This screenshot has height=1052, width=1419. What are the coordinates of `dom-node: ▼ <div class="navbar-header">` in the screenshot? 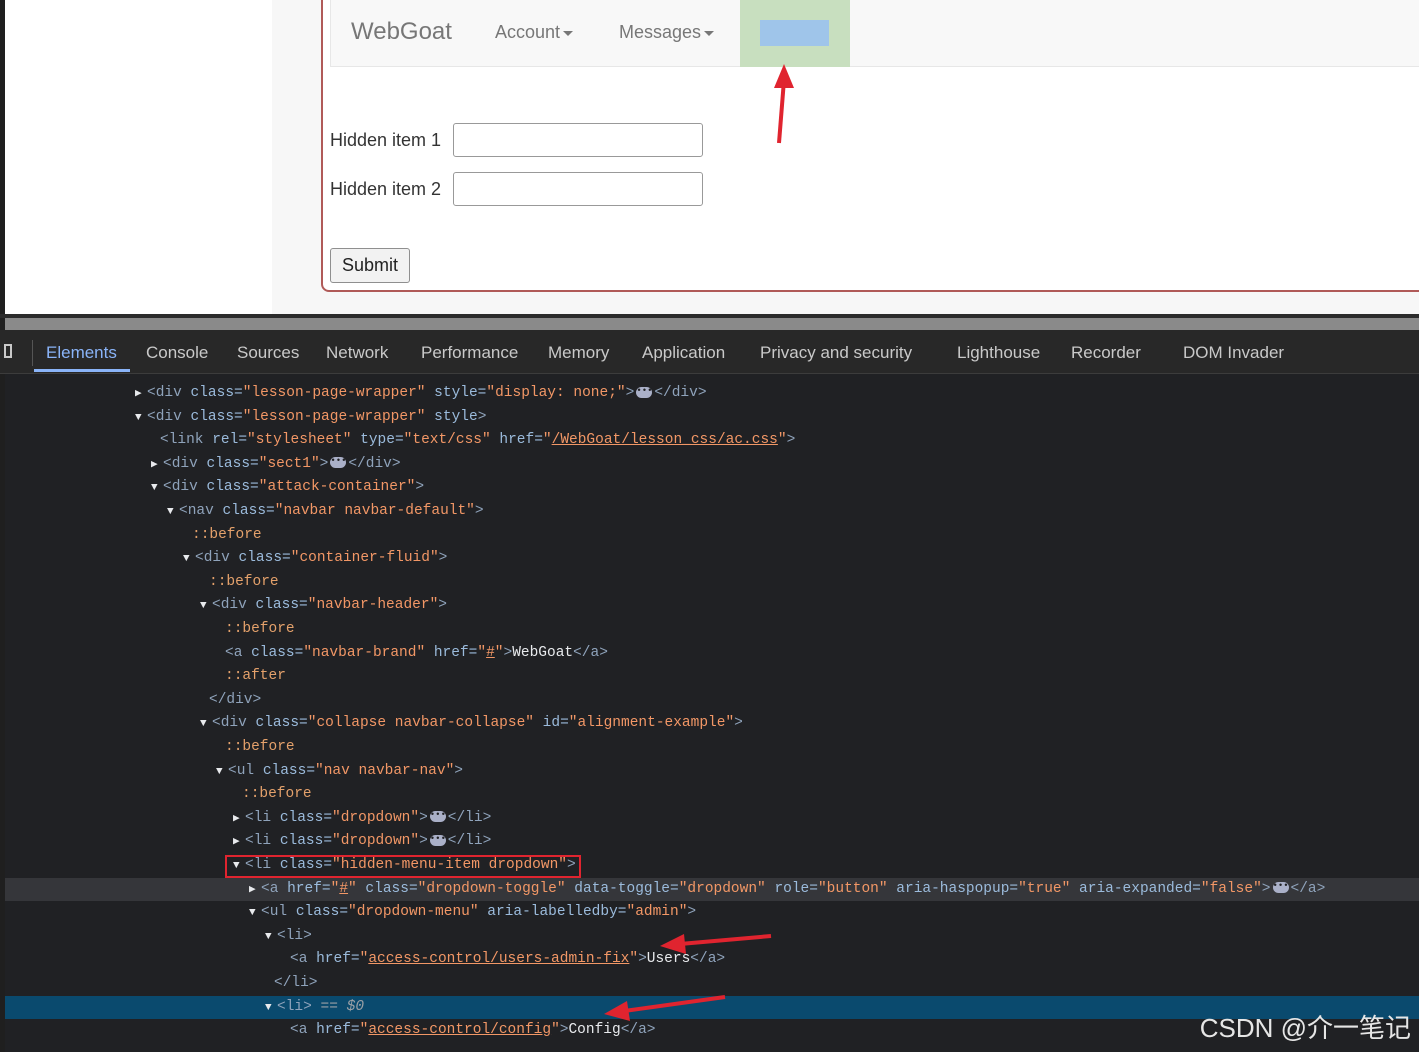 It's located at (712, 606).